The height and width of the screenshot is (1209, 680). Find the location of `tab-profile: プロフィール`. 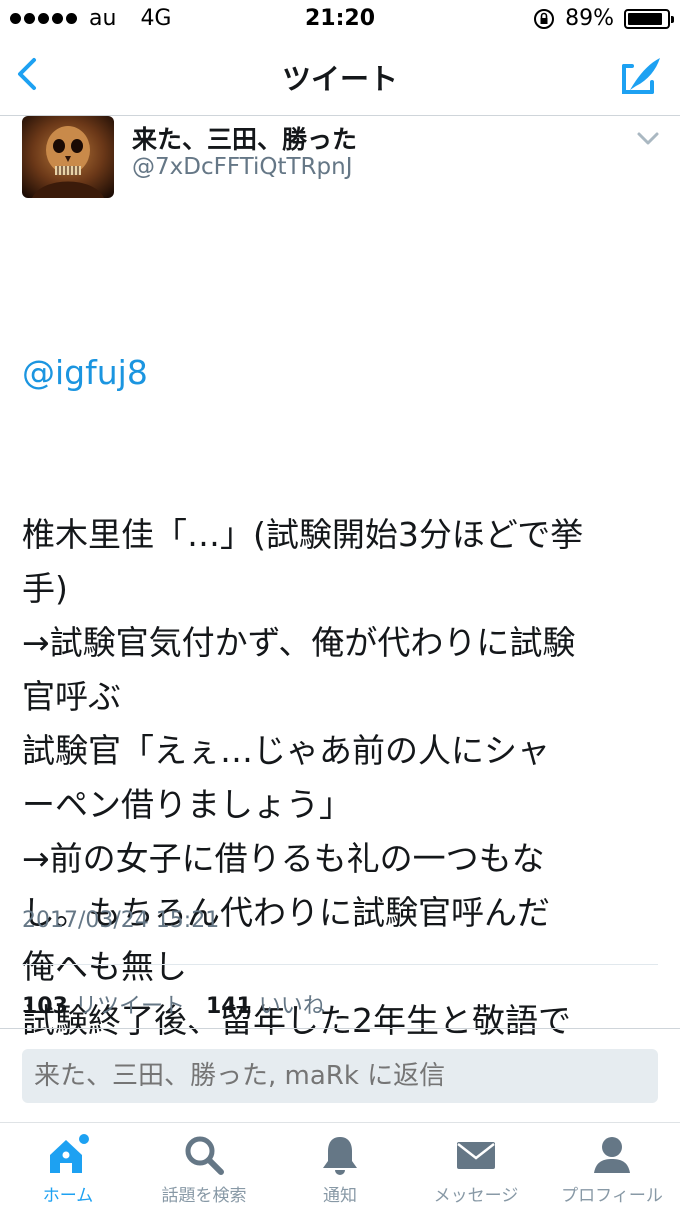

tab-profile: プロフィール is located at coordinates (612, 1166).